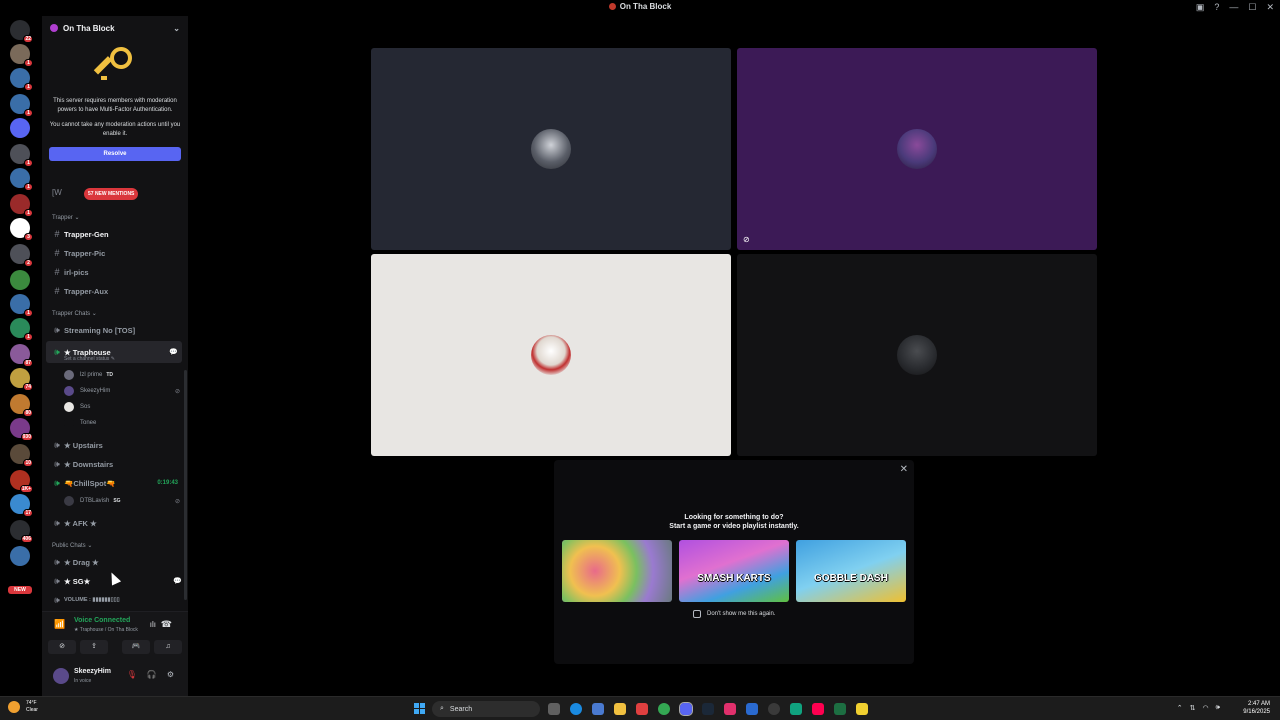  What do you see at coordinates (21, 481) in the screenshot?
I see `server-icon: 1K+` at bounding box center [21, 481].